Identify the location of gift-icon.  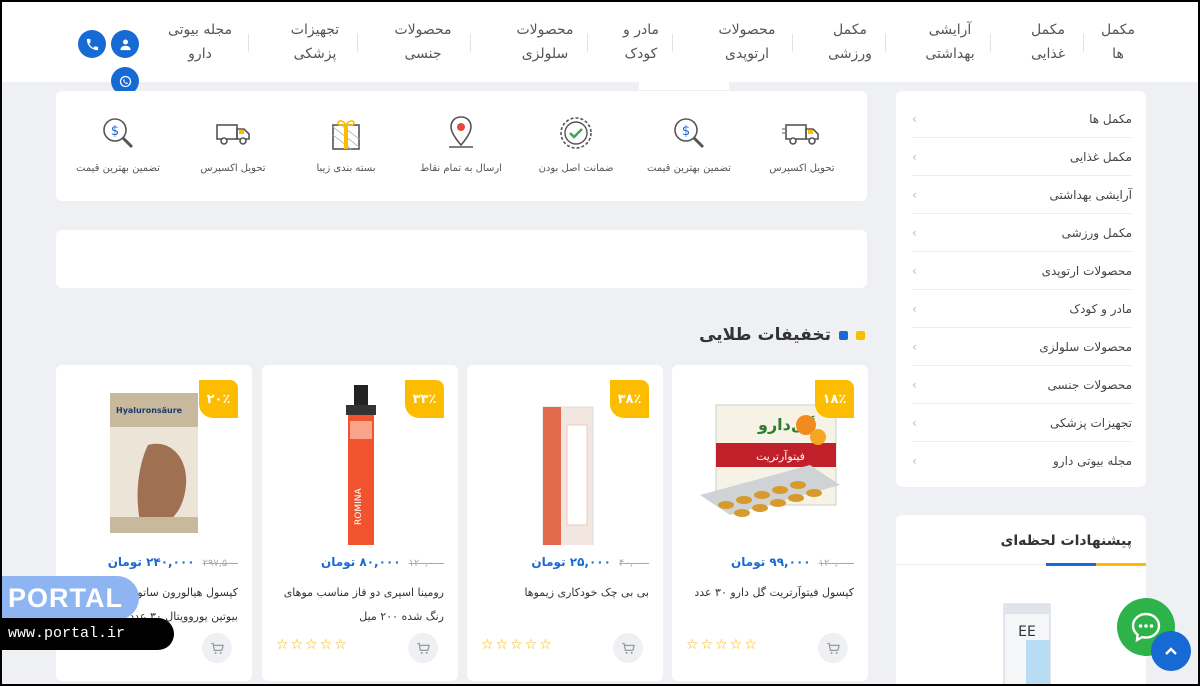
(346, 135).